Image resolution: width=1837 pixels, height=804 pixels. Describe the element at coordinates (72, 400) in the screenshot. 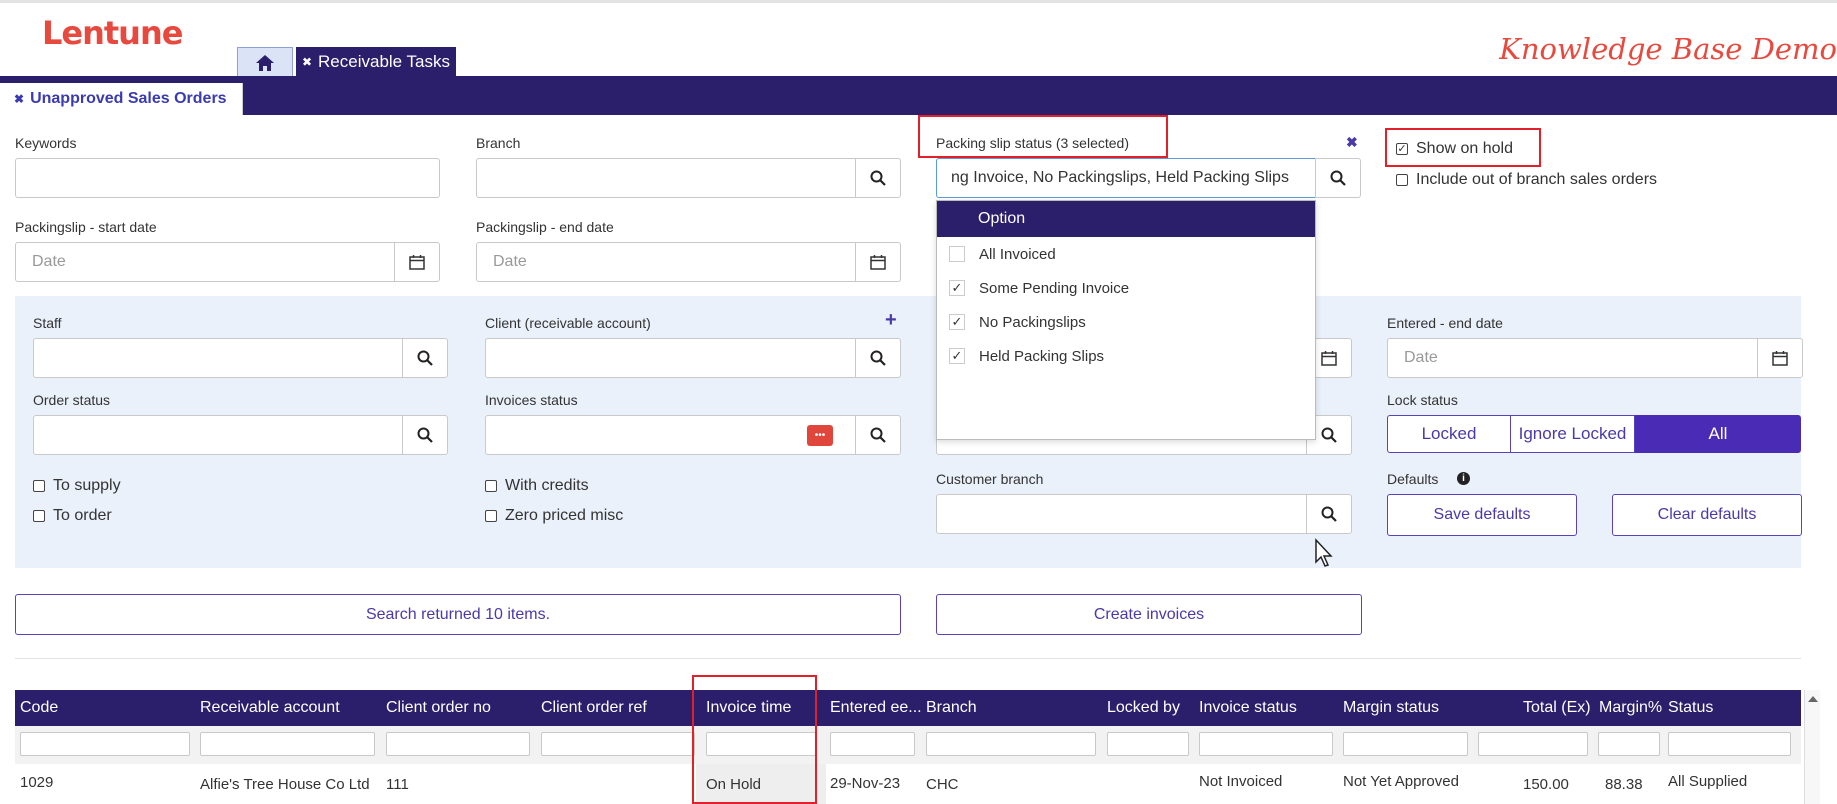

I see `order-status-label: Order status` at that location.